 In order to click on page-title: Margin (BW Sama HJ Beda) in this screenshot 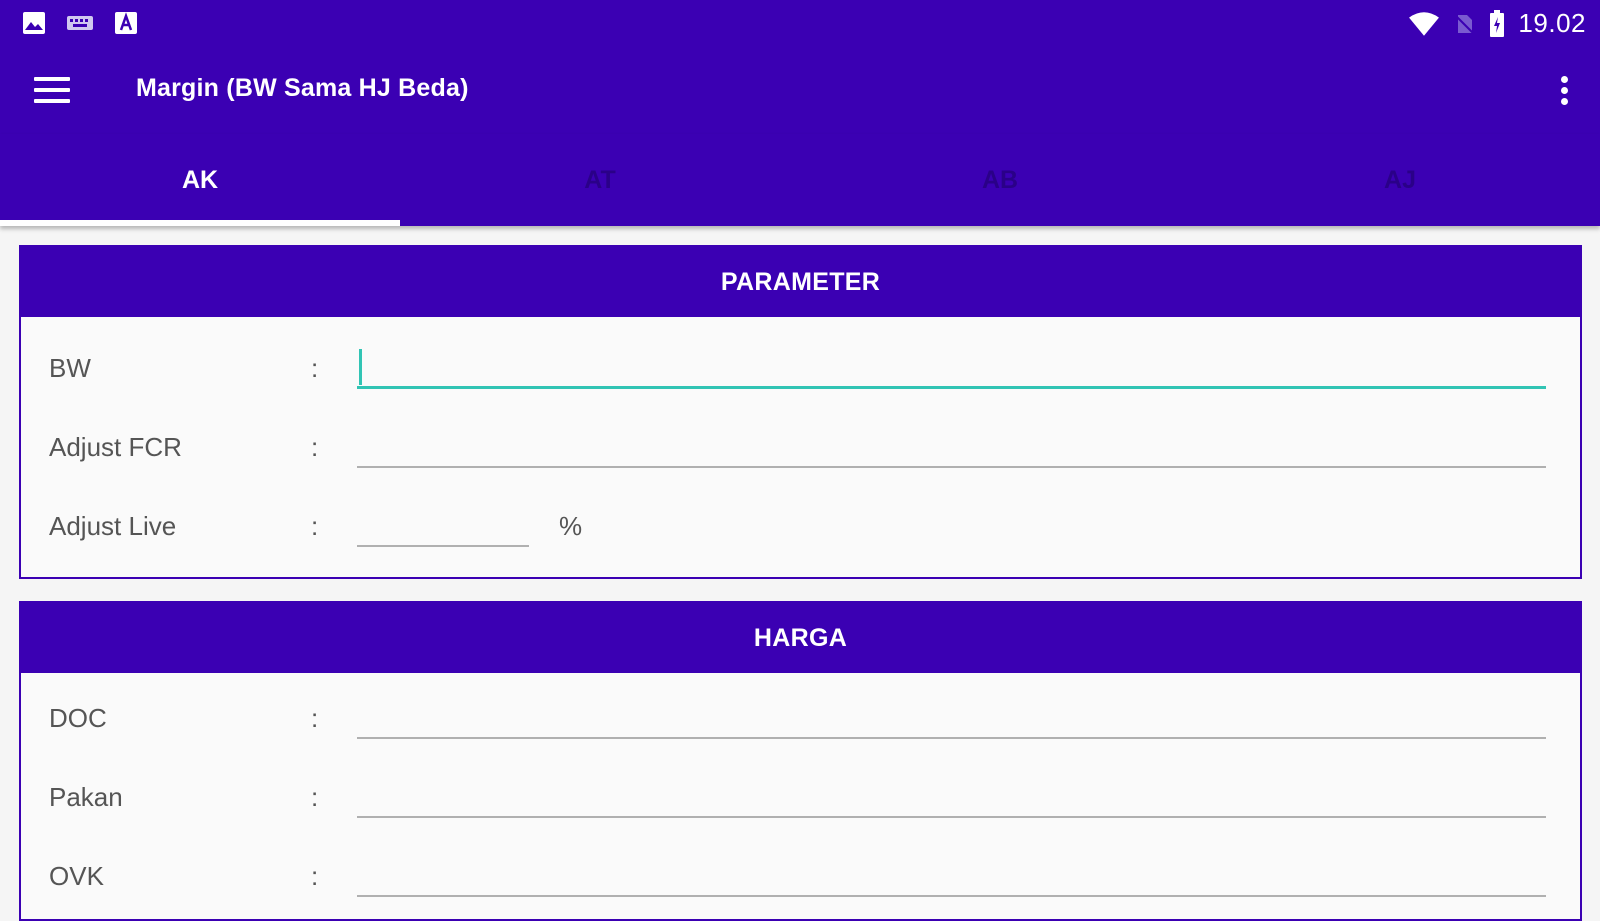, I will do `click(302, 88)`.